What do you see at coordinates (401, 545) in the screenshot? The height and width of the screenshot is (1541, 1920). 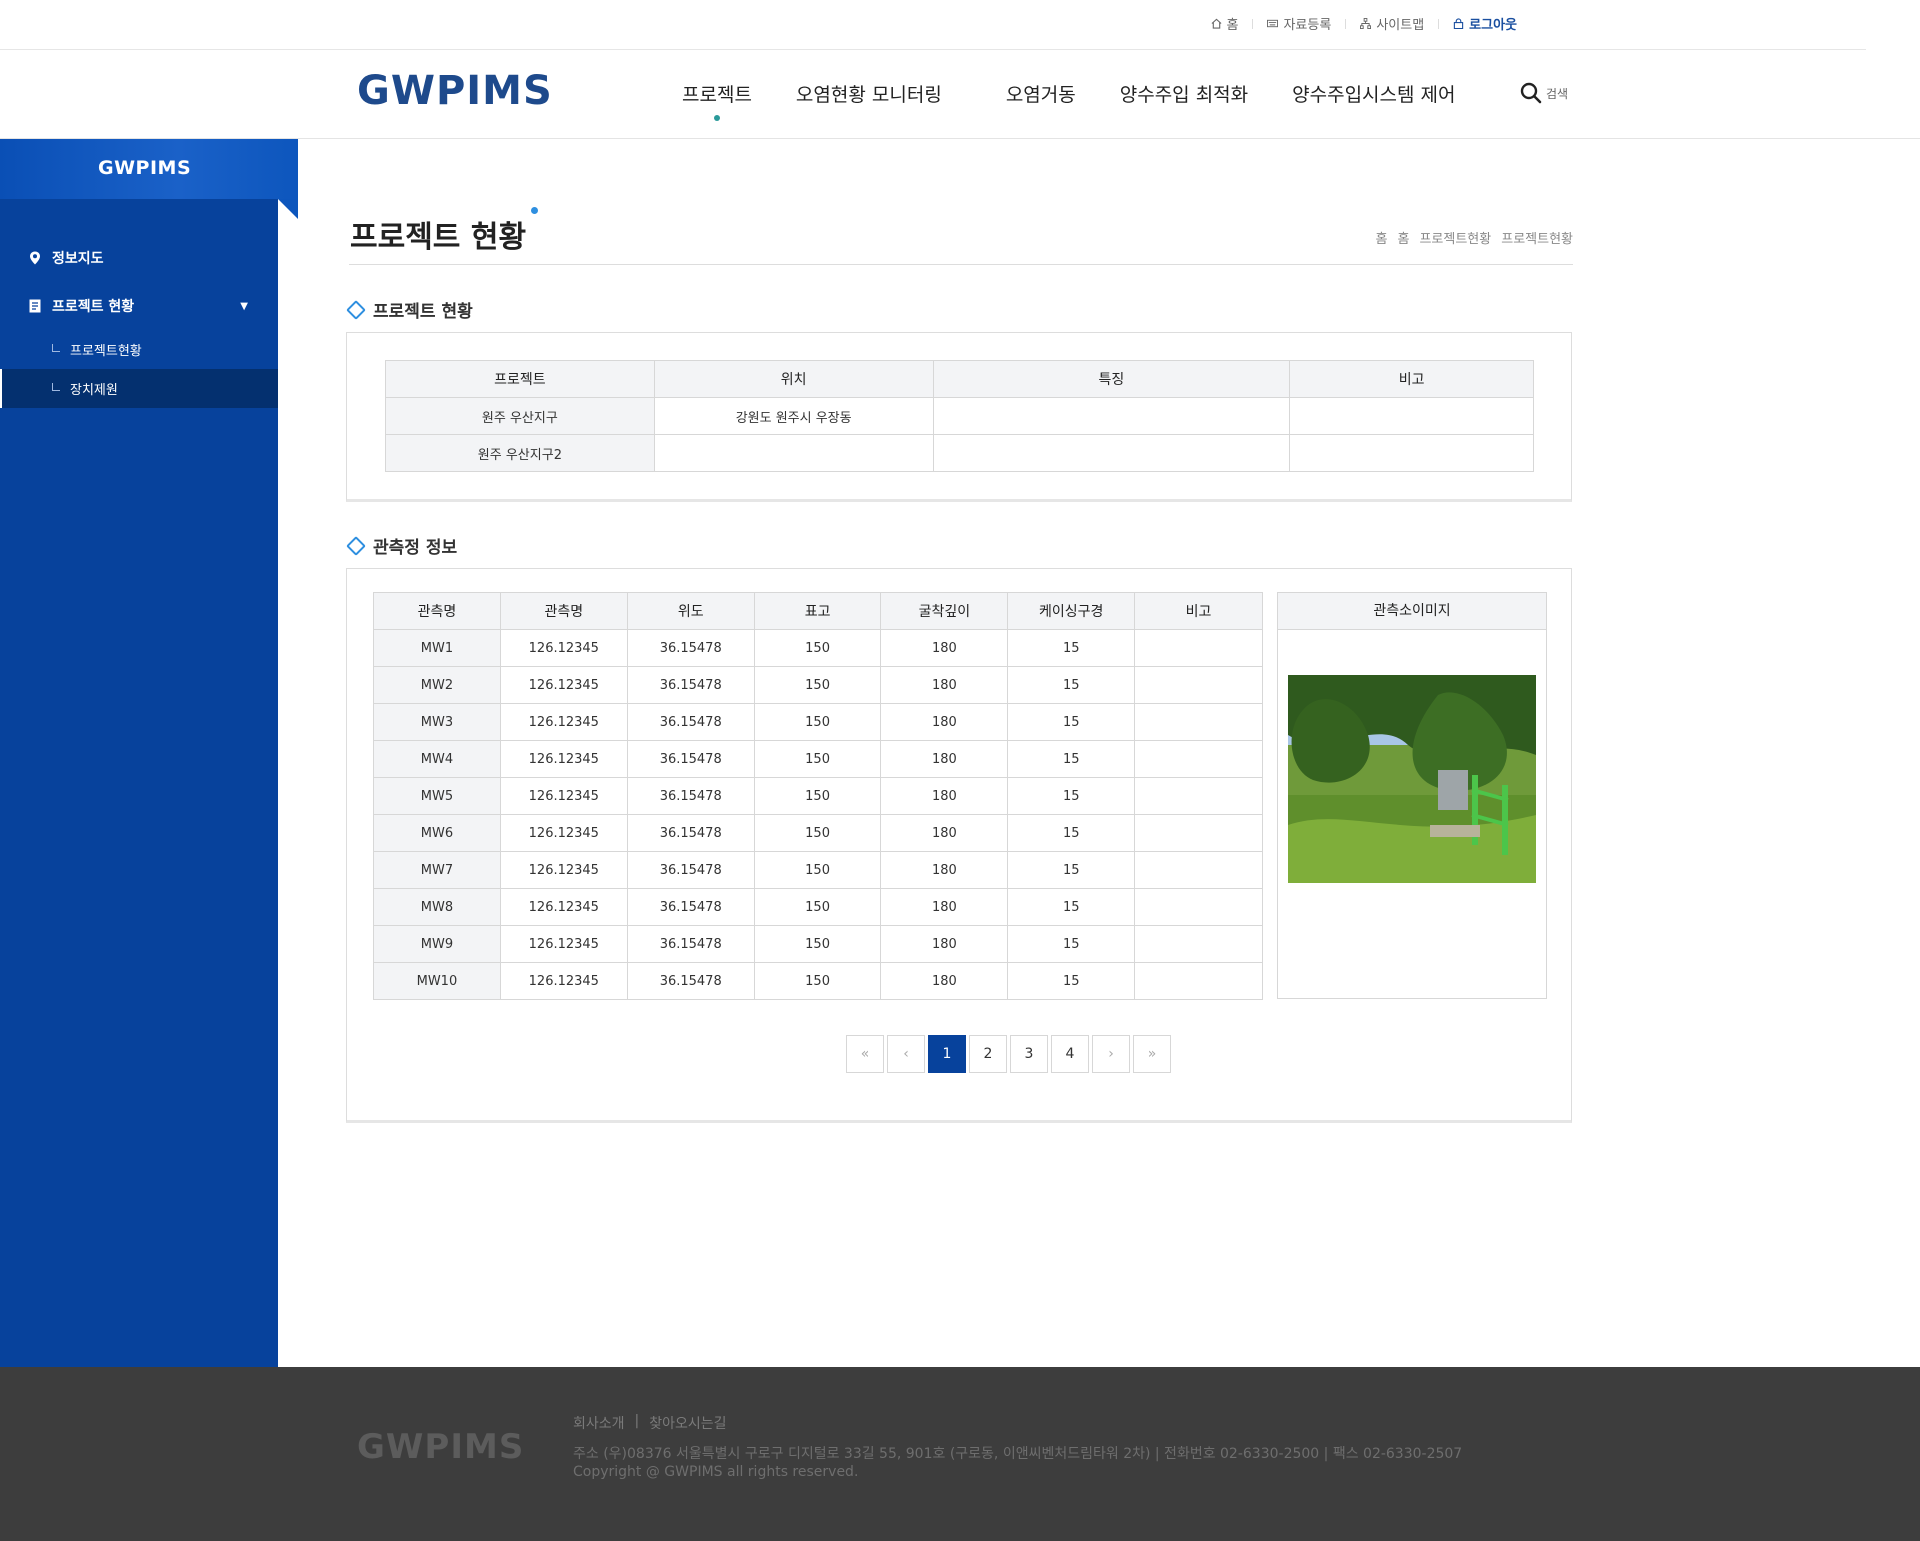 I see `section-title-observation: 관측정 정보` at bounding box center [401, 545].